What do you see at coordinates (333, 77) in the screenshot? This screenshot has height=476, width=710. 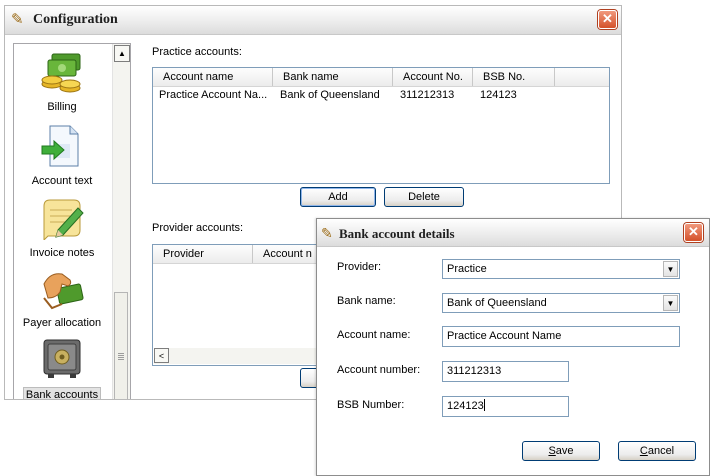 I see `column-header-bank-name: Bank name` at bounding box center [333, 77].